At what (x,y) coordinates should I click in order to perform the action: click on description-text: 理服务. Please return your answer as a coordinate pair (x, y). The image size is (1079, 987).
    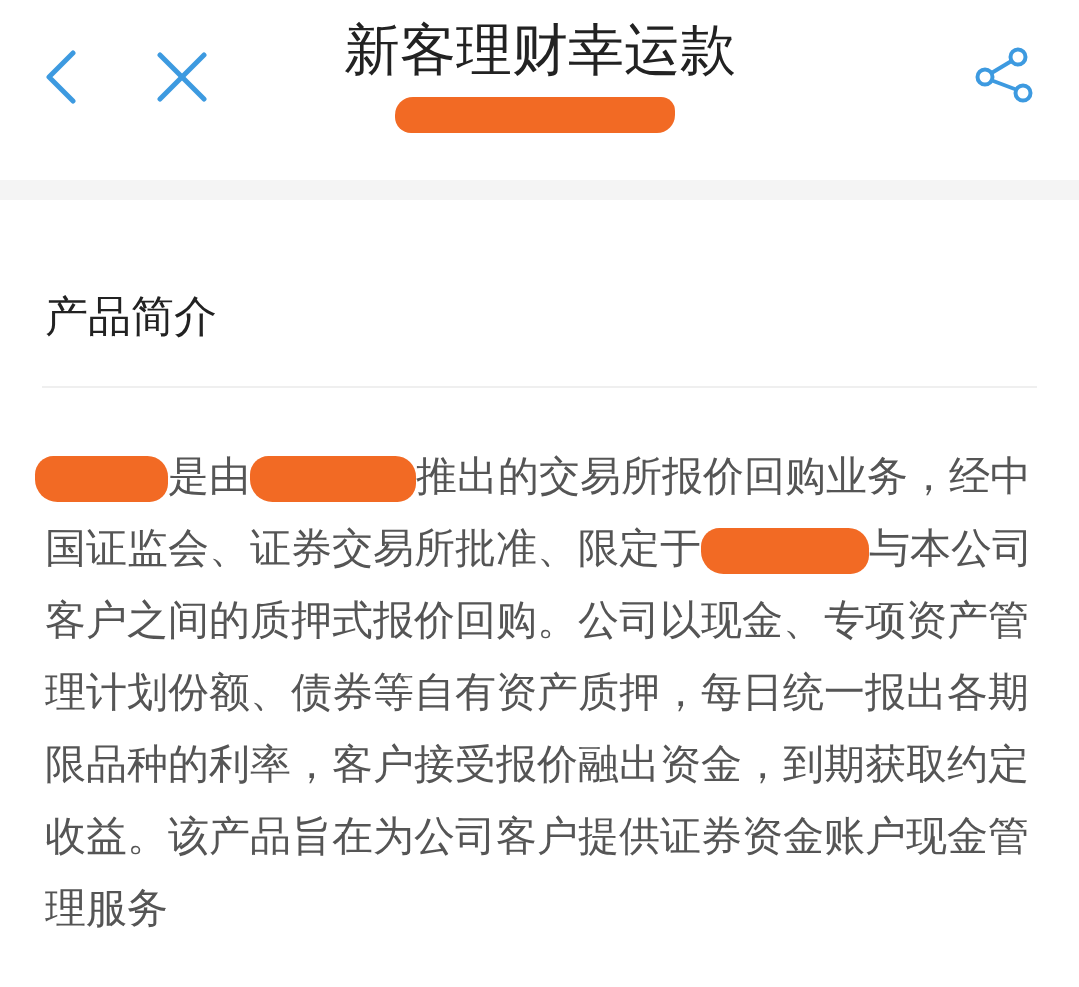
    Looking at the image, I should click on (106, 908).